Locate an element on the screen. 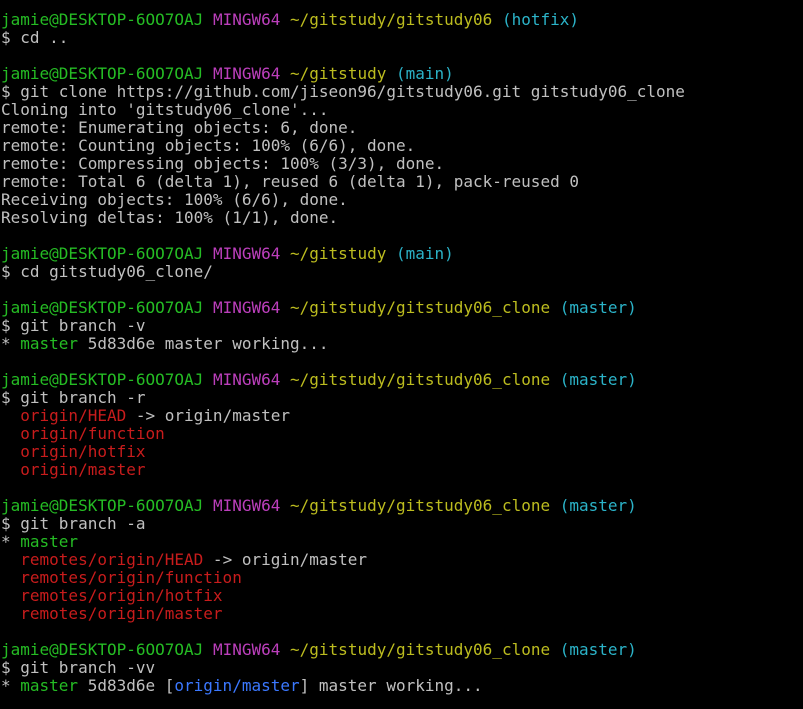 This screenshot has width=803, height=709. terminal-line: * master is located at coordinates (402, 542).